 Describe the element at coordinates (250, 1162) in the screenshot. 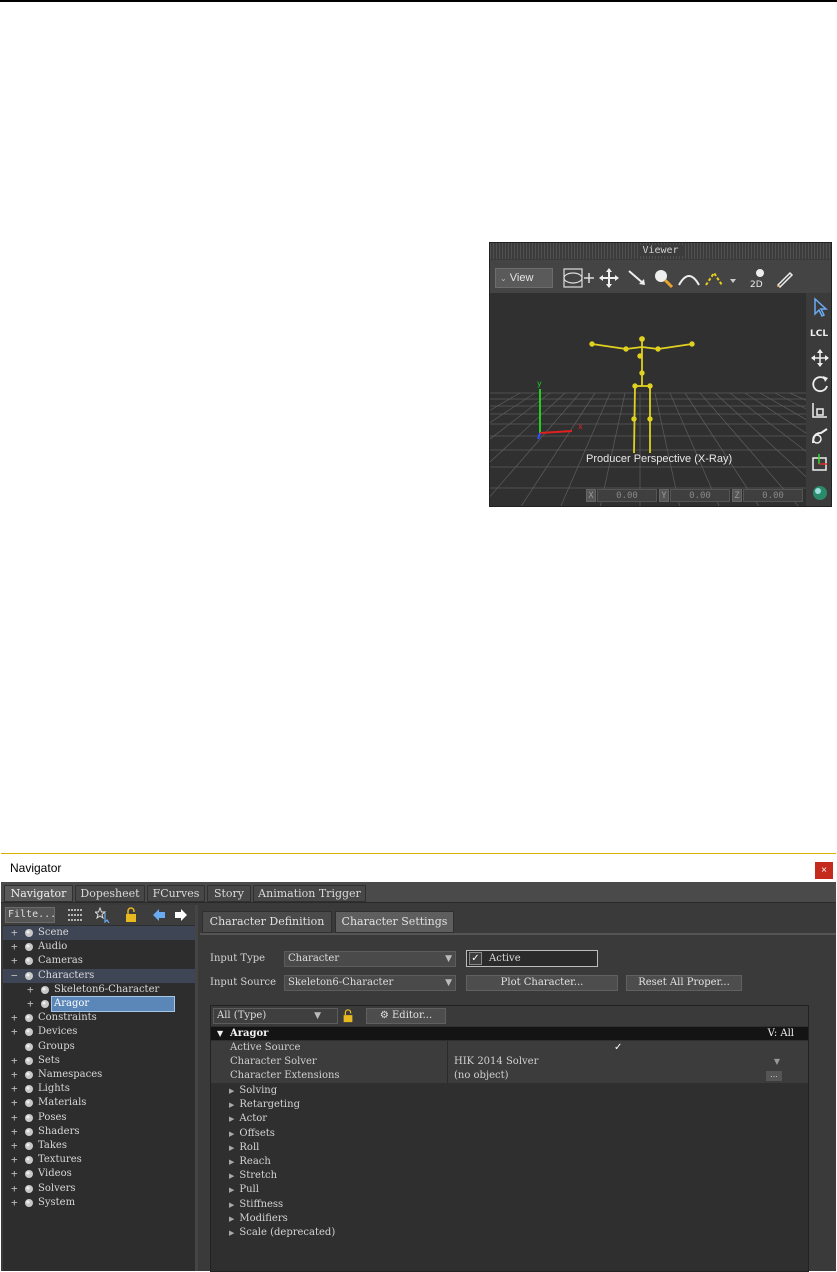

I see `property-group-reach: ▶ Reach` at that location.